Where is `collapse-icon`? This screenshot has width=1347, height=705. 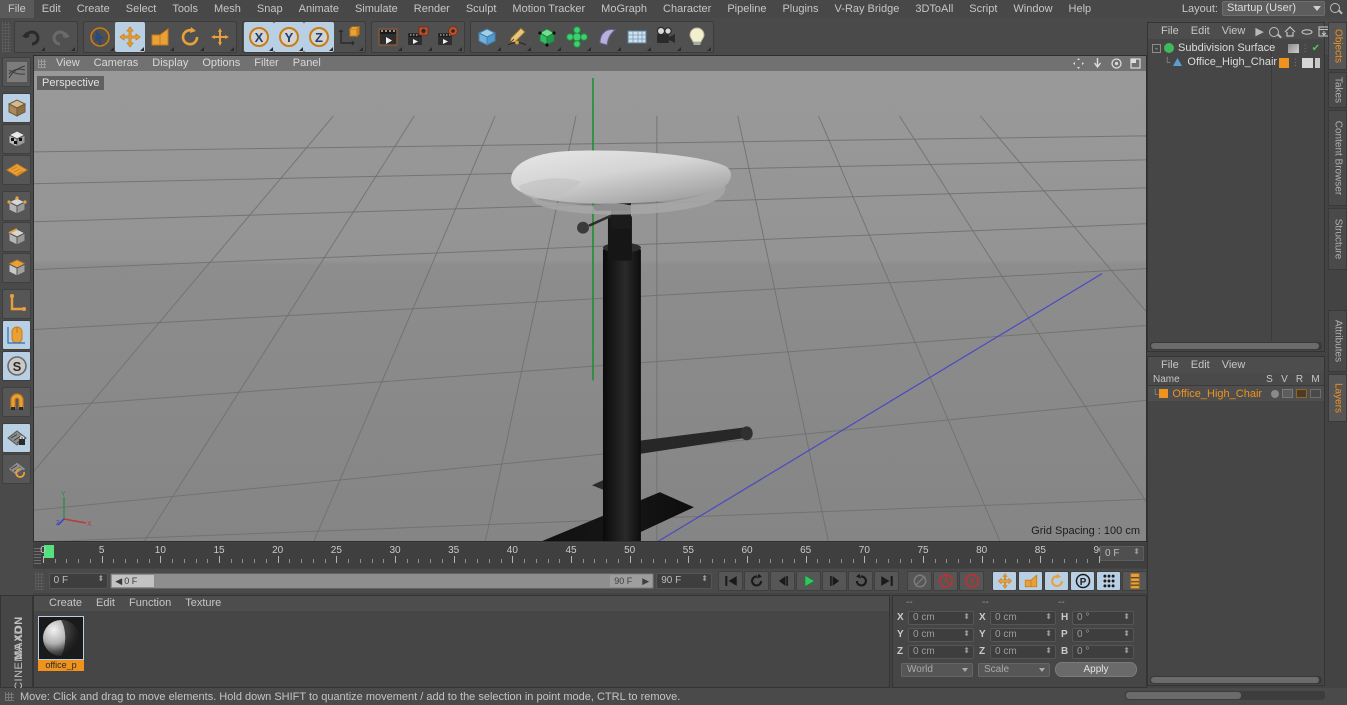
collapse-icon is located at coordinates (1307, 31).